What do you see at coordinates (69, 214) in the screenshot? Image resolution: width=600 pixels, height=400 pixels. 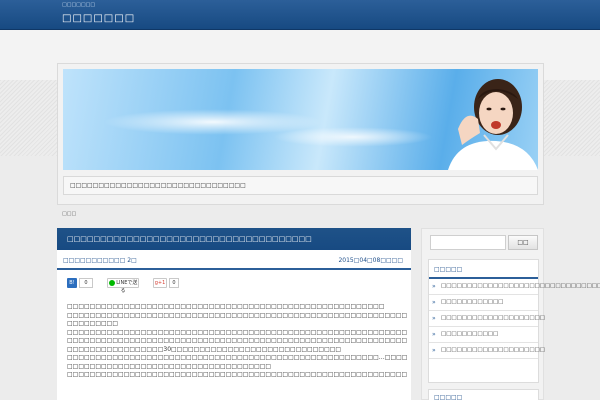 I see `breadcrumb: □□□` at bounding box center [69, 214].